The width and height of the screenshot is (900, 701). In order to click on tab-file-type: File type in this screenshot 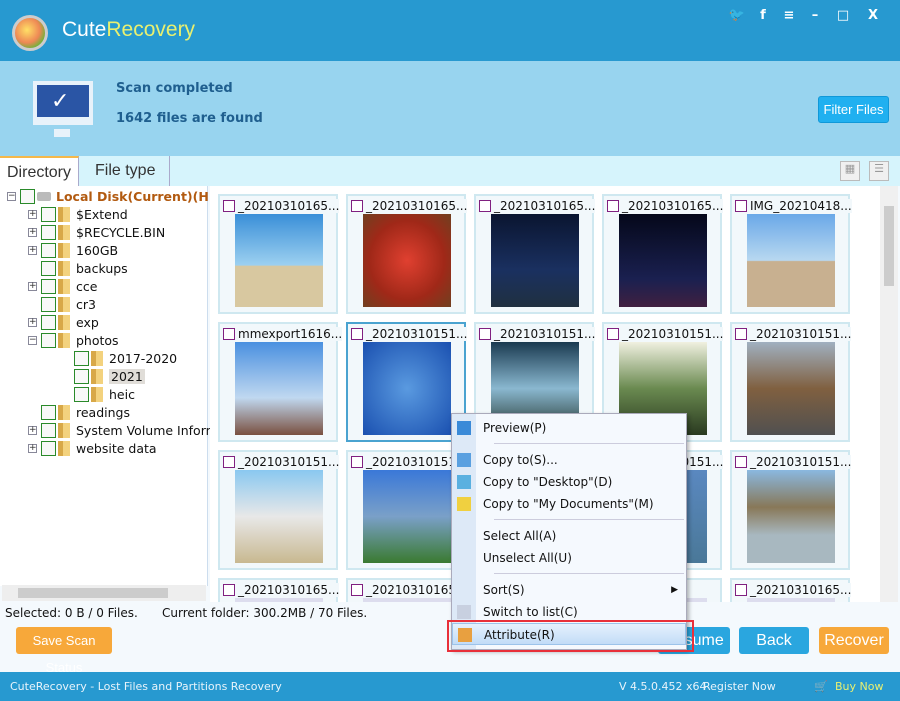, I will do `click(129, 171)`.